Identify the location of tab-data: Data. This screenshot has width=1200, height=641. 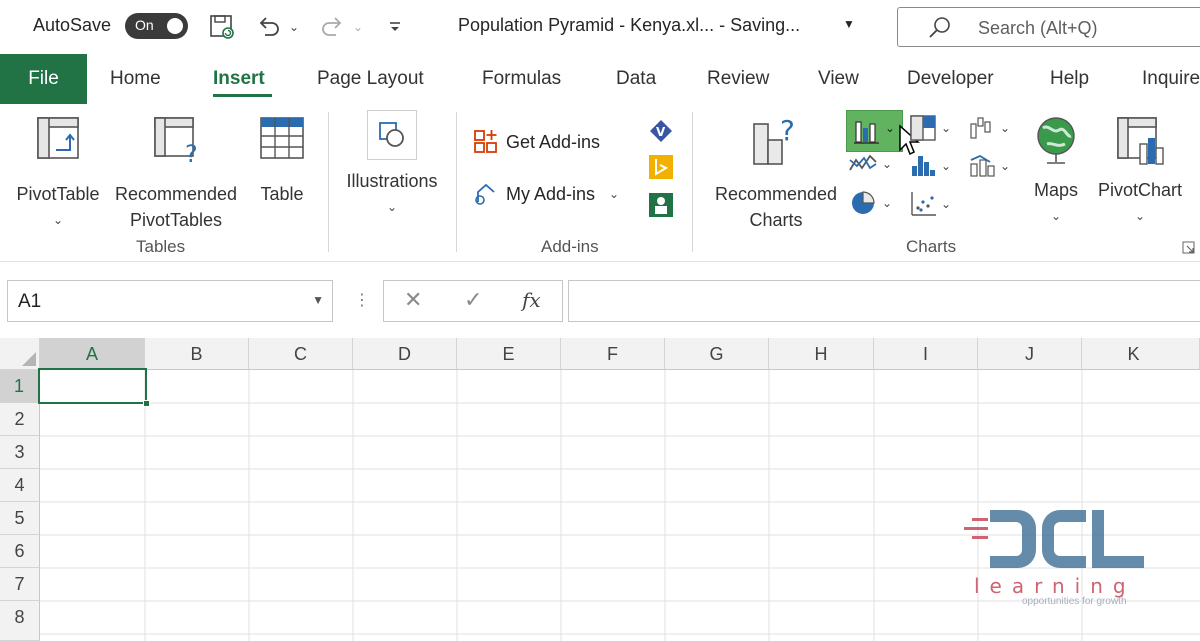
(636, 79).